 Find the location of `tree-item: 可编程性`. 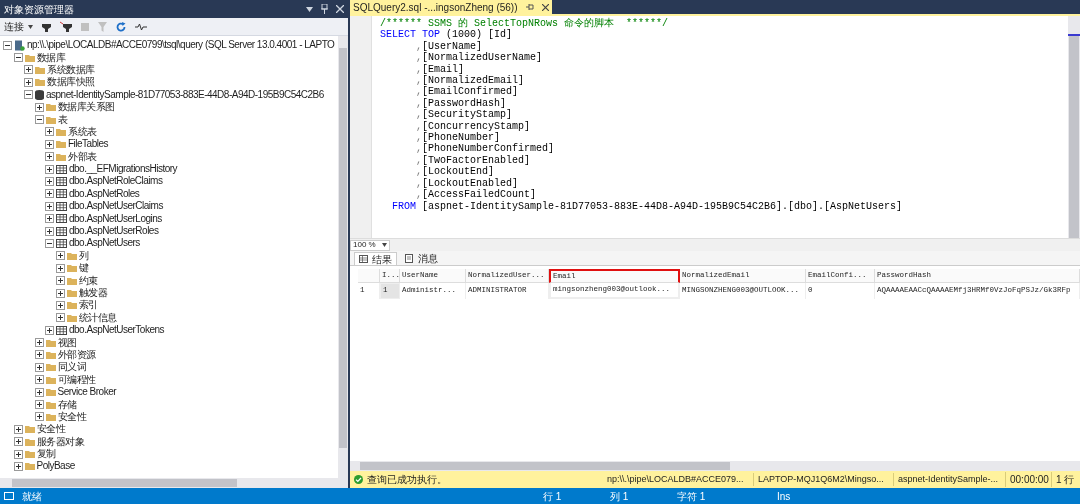

tree-item: 可编程性 is located at coordinates (76, 379).